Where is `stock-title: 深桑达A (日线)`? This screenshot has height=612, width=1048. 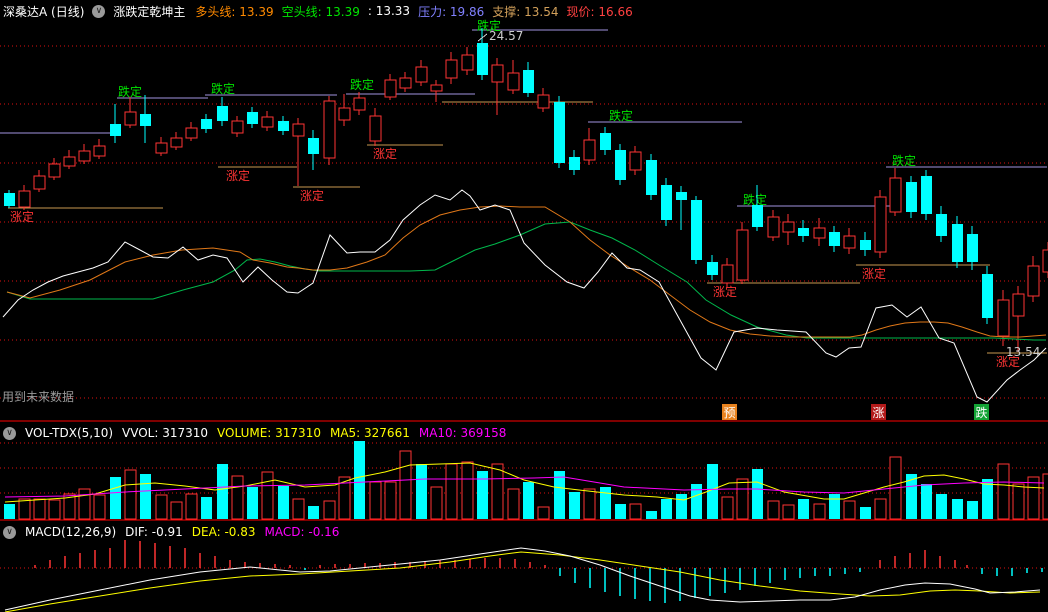 stock-title: 深桑达A (日线) is located at coordinates (44, 11).